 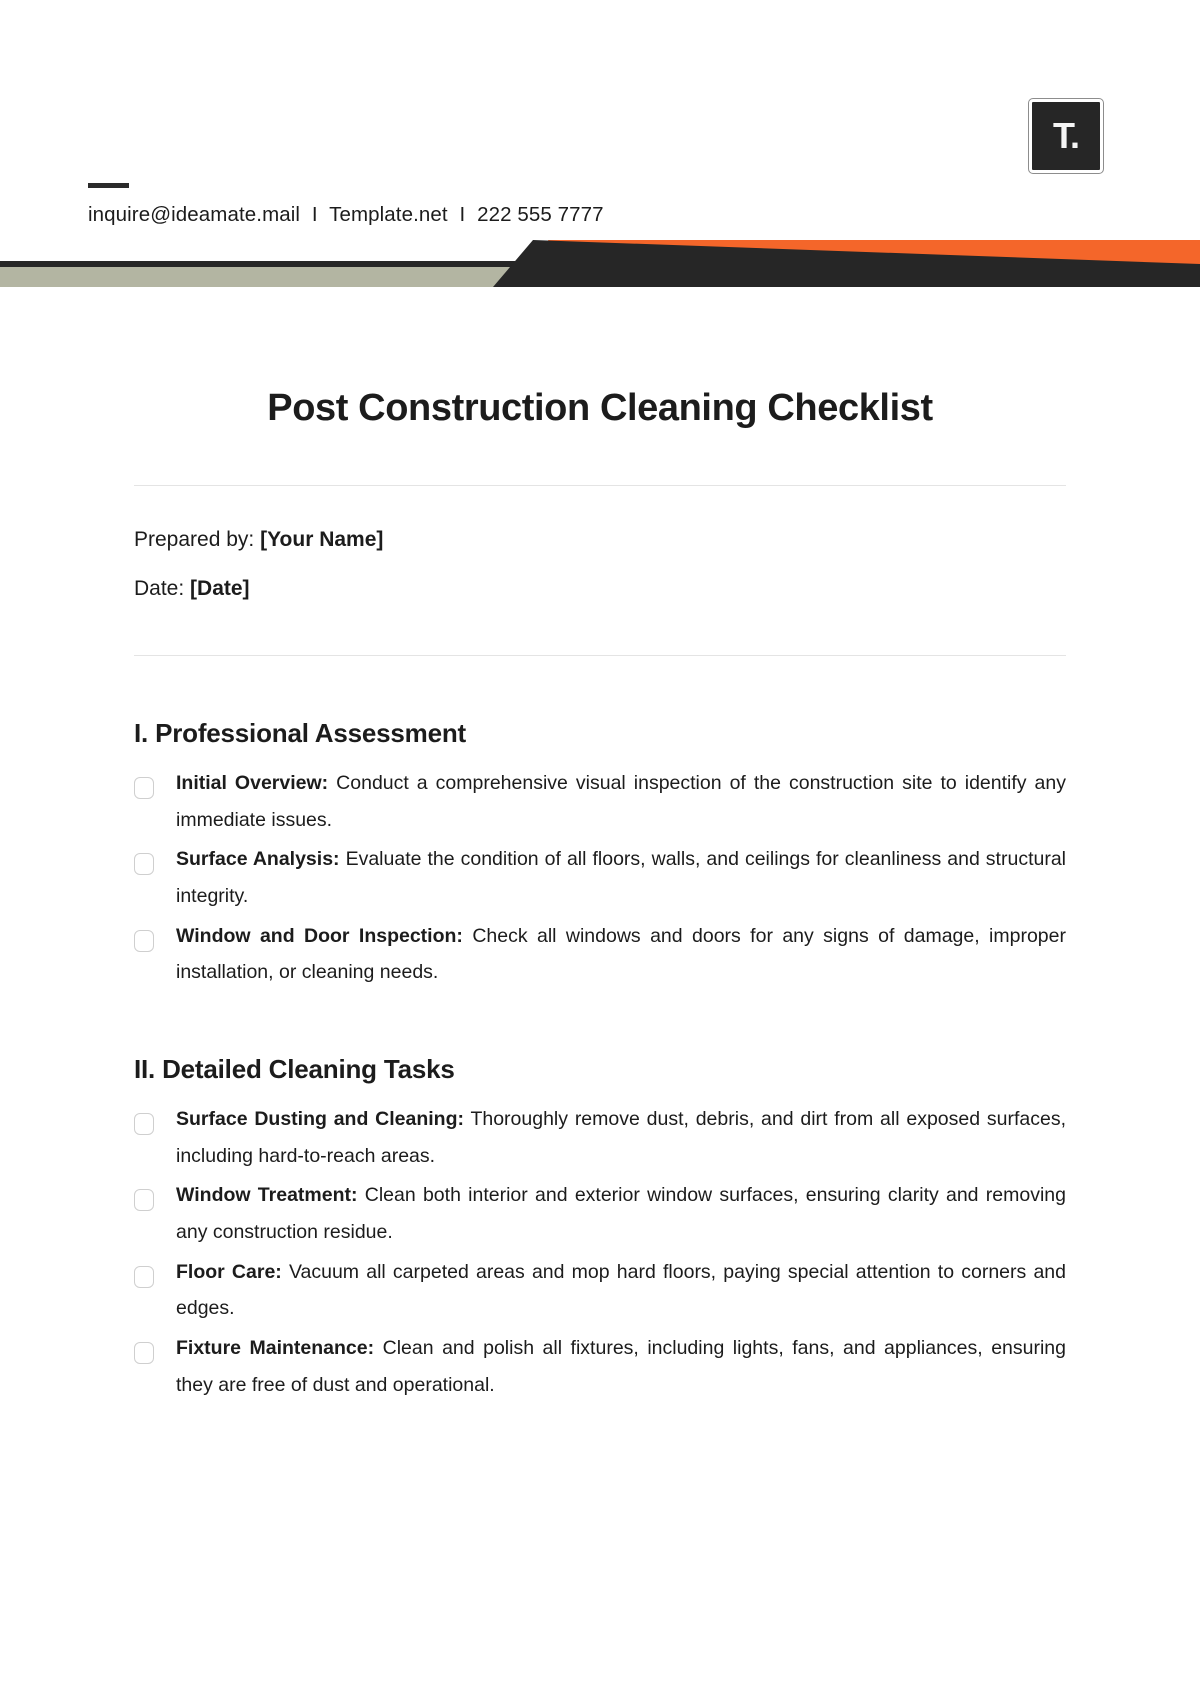 What do you see at coordinates (108, 185) in the screenshot?
I see `header-accent-dash` at bounding box center [108, 185].